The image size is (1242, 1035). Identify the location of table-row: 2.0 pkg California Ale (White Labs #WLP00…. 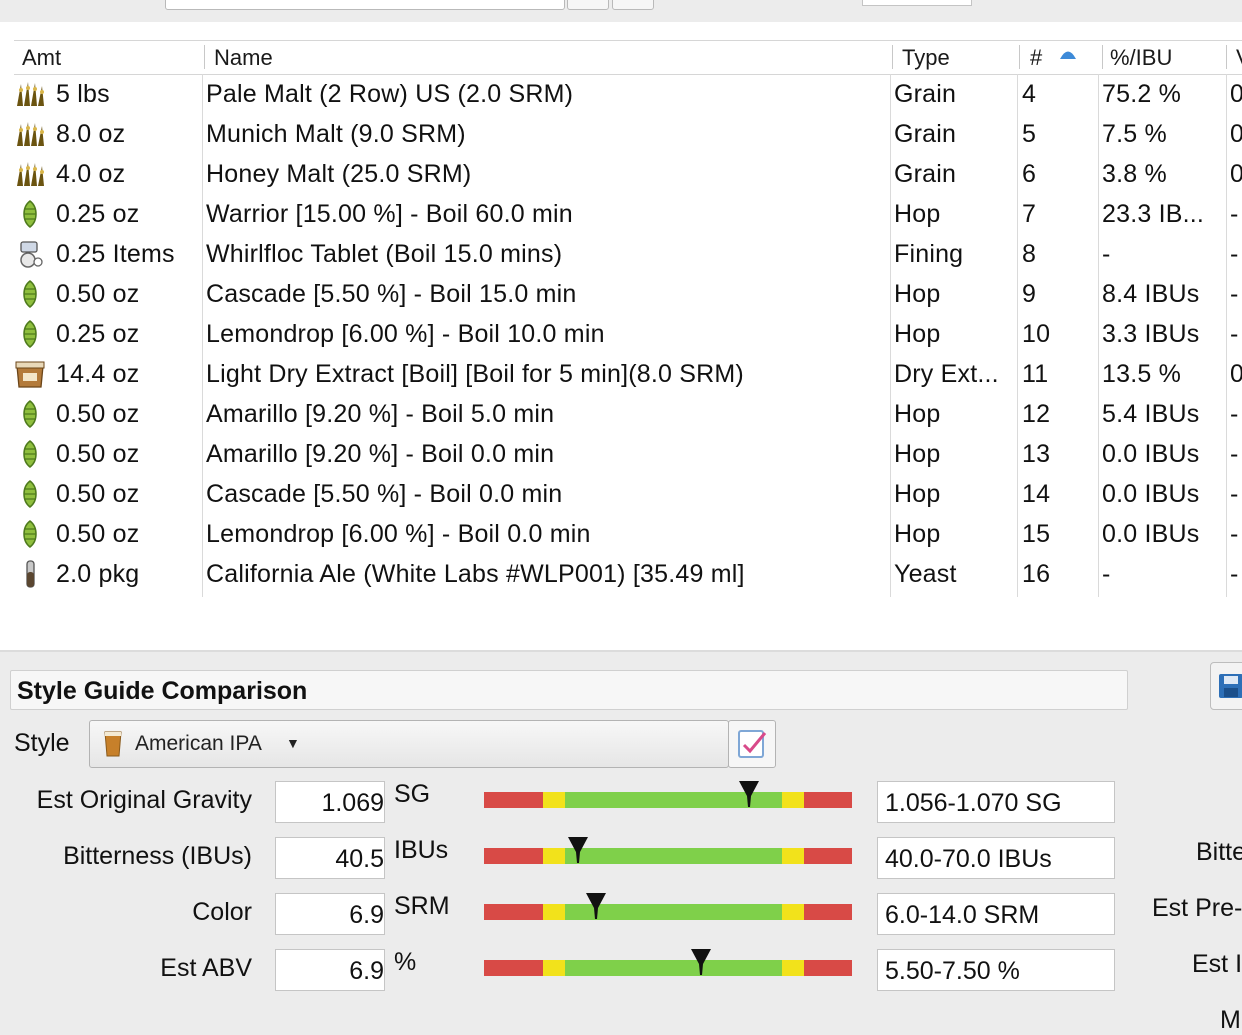
(628, 574).